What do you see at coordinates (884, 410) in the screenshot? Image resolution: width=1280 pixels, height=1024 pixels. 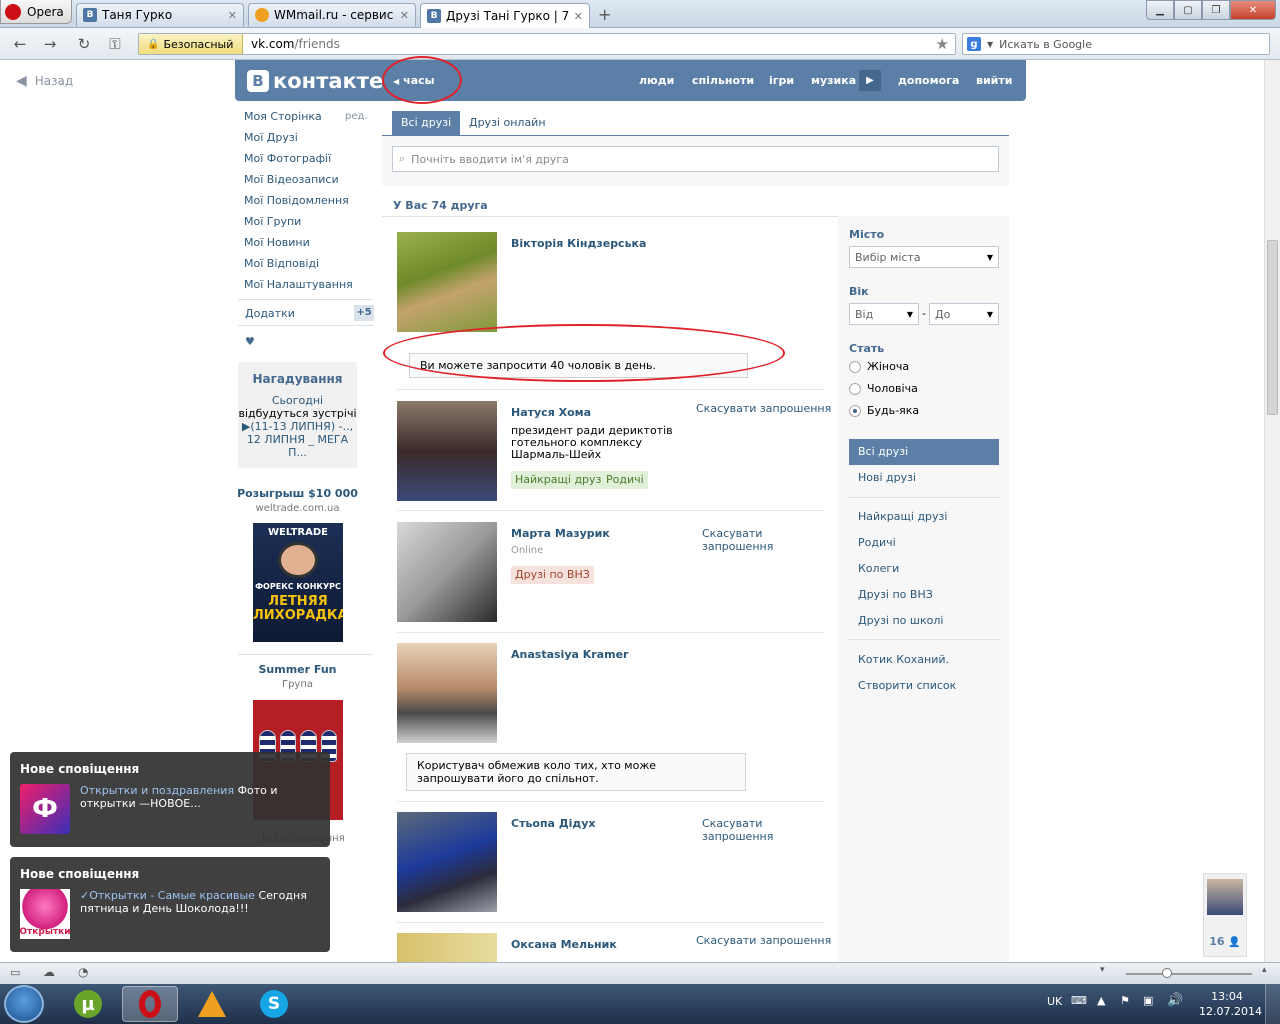 I see `sex-radio-any: Будь-яка` at bounding box center [884, 410].